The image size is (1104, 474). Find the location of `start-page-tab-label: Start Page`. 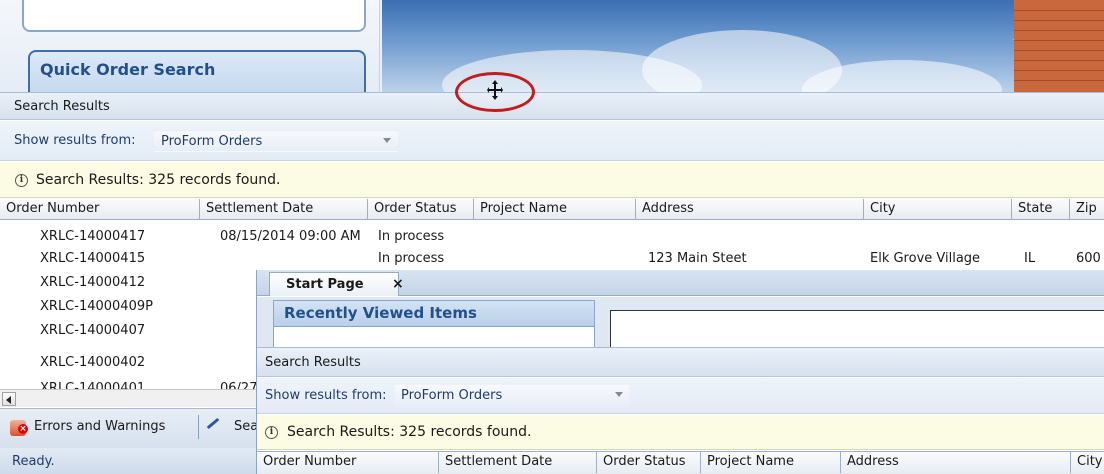

start-page-tab-label: Start Page is located at coordinates (325, 284).